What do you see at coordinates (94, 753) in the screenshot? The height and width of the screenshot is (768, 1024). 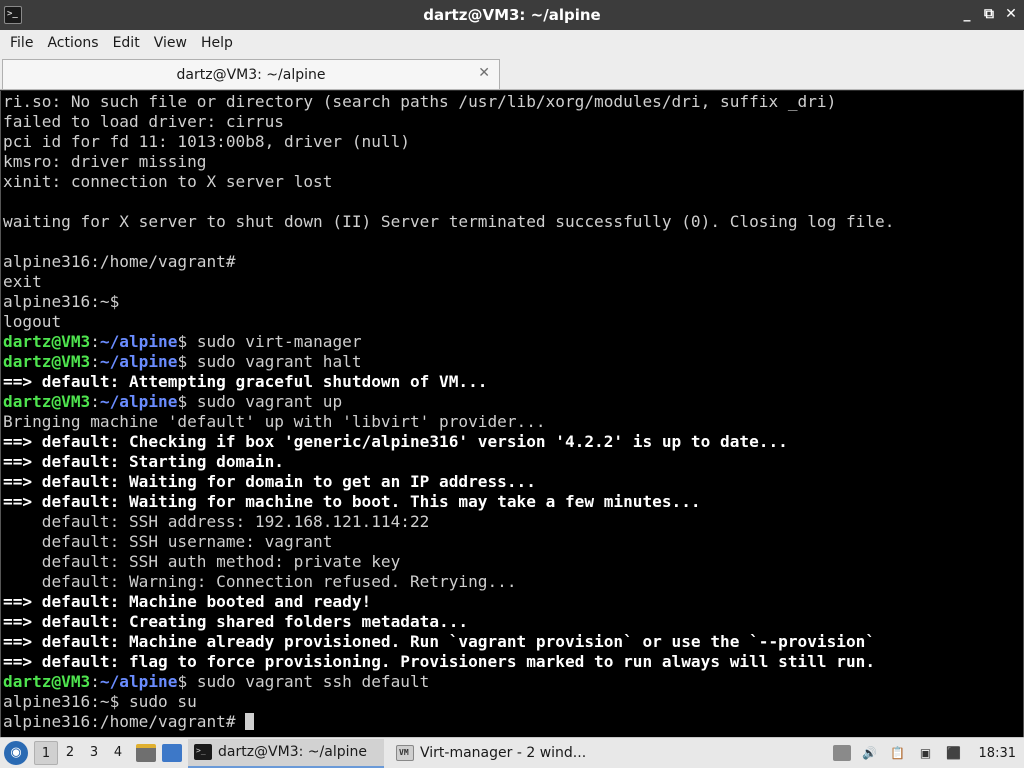 I see `workspace-3: 3` at bounding box center [94, 753].